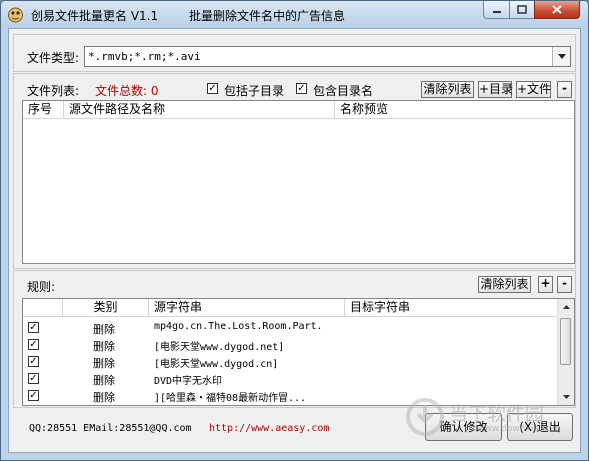 Image resolution: width=589 pixels, height=461 pixels. I want to click on clear-file-list-button: 清除列表, so click(447, 89).